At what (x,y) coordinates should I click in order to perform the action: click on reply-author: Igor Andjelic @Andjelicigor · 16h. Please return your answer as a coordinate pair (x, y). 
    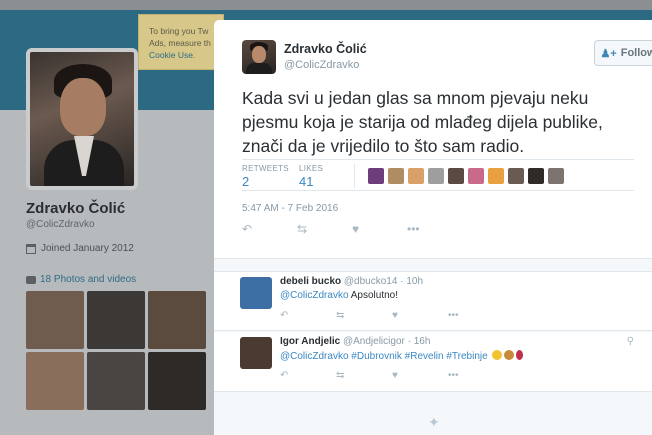
    Looking at the image, I should click on (355, 341).